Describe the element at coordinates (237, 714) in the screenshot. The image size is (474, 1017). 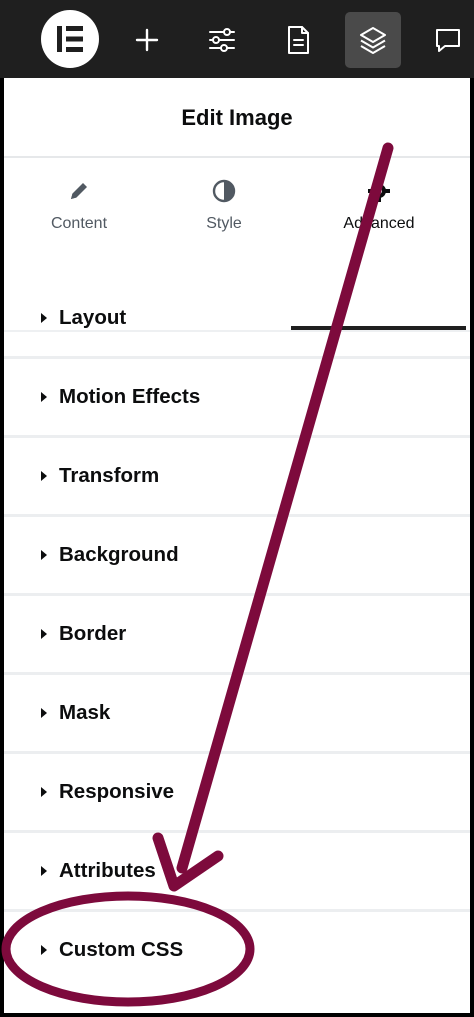
I see `section-mask: Mask` at that location.